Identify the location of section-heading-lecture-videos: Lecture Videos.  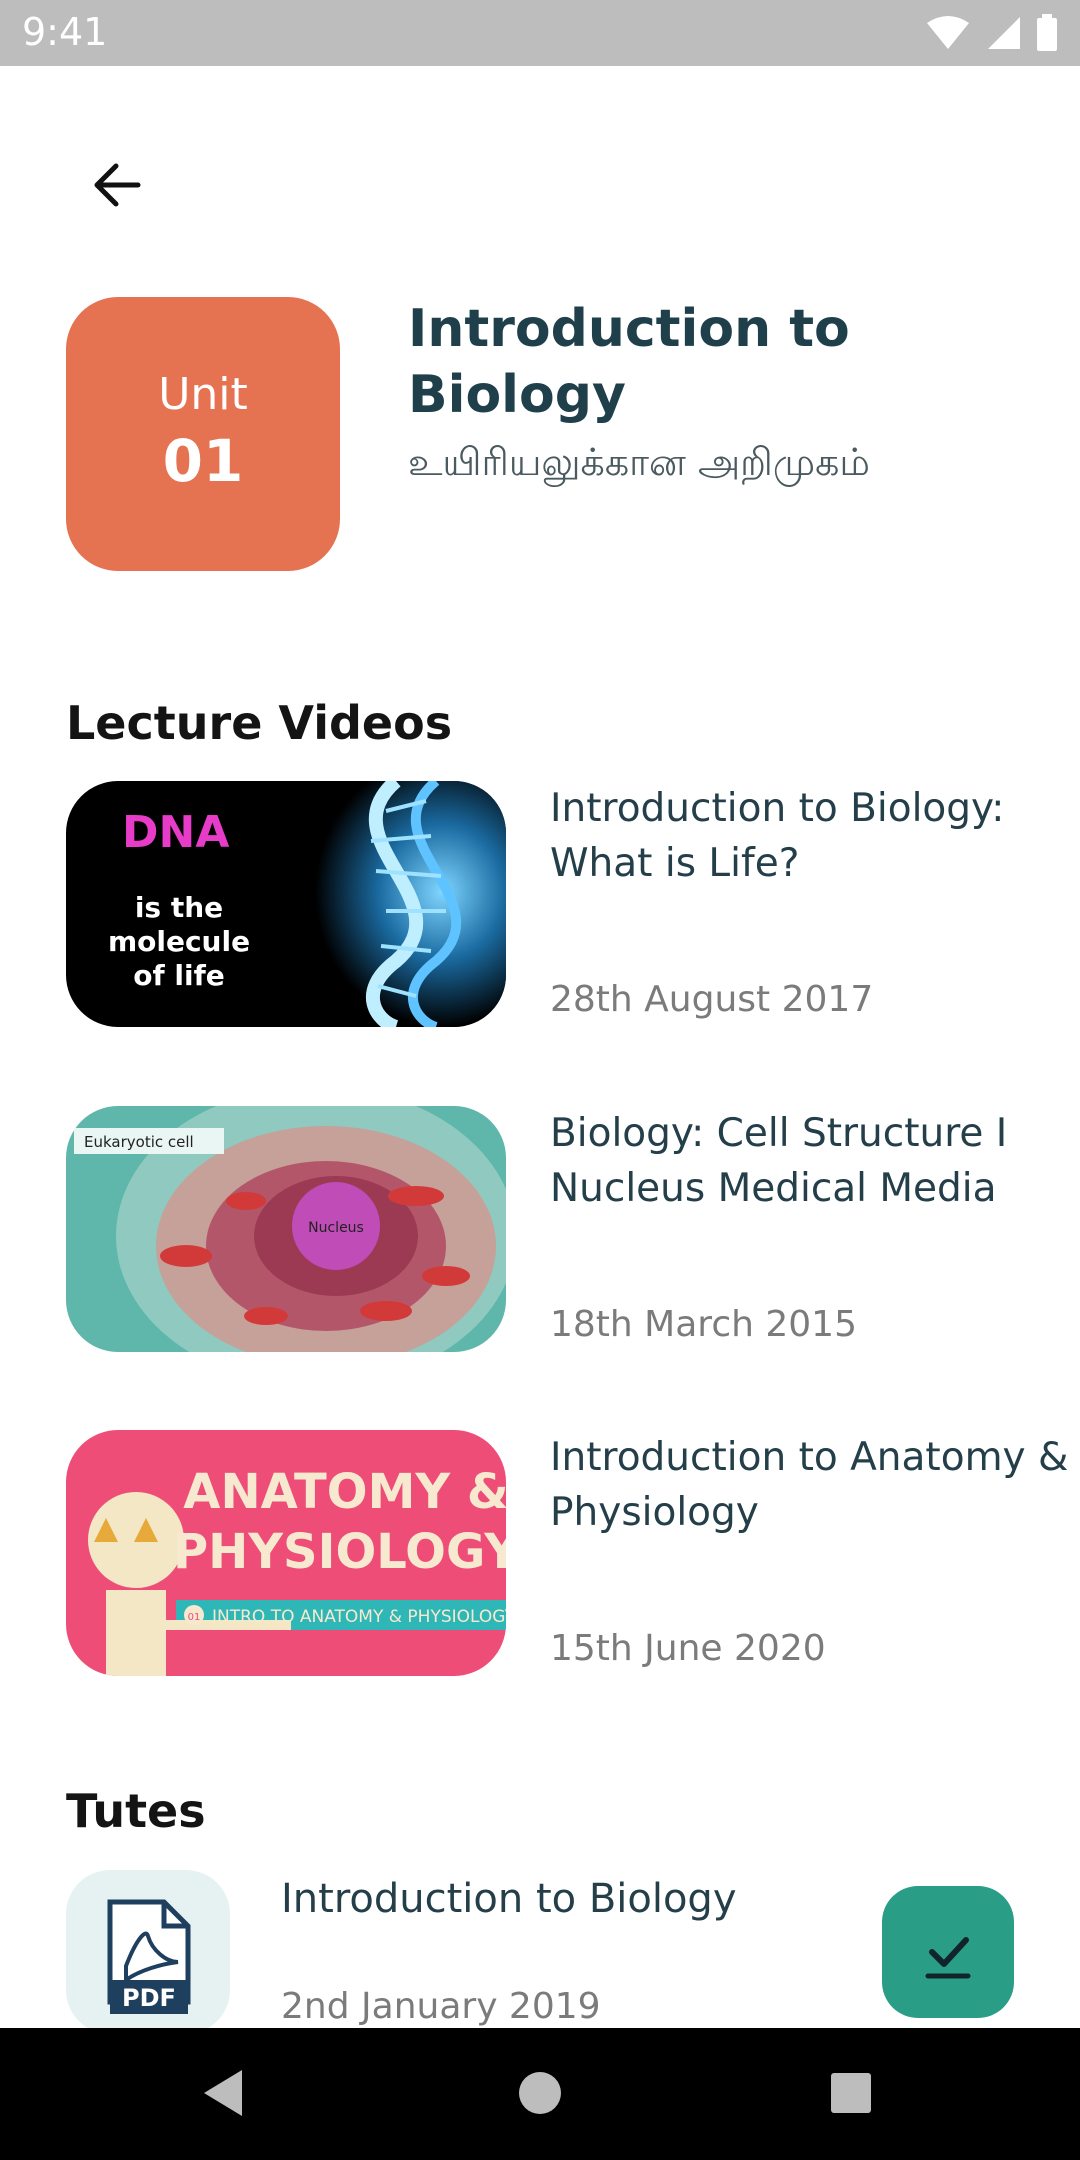
(259, 723).